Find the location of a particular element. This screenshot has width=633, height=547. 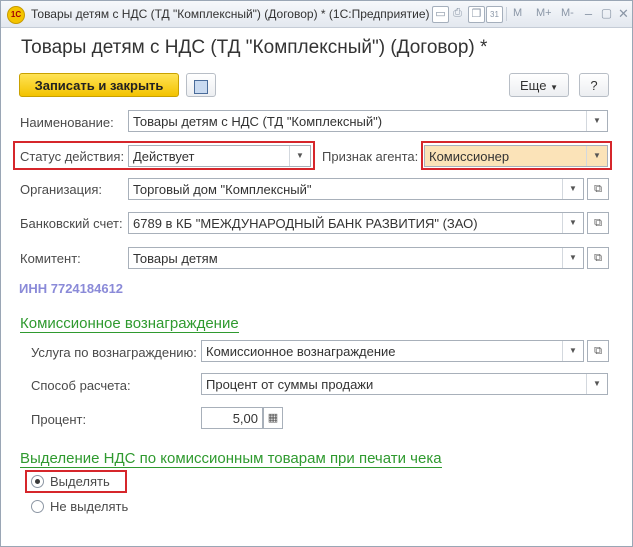

agent-value: Комиссионер is located at coordinates (469, 156).